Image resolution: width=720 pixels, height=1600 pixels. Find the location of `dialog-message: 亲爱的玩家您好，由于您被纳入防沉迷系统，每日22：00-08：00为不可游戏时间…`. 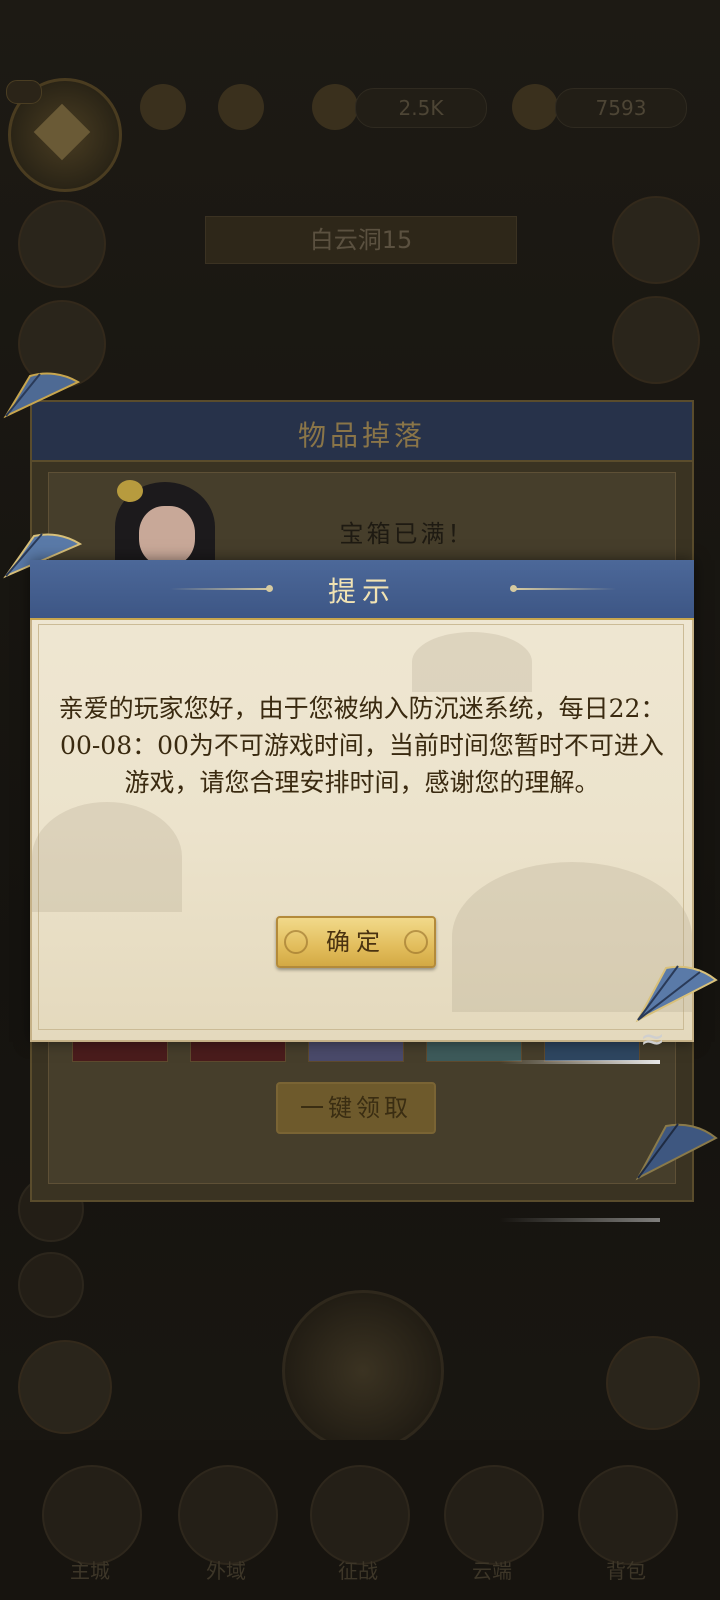

dialog-message: 亲爱的玩家您好，由于您被纳入防沉迷系统，每日22：00-08：00为不可游戏时间… is located at coordinates (362, 745).